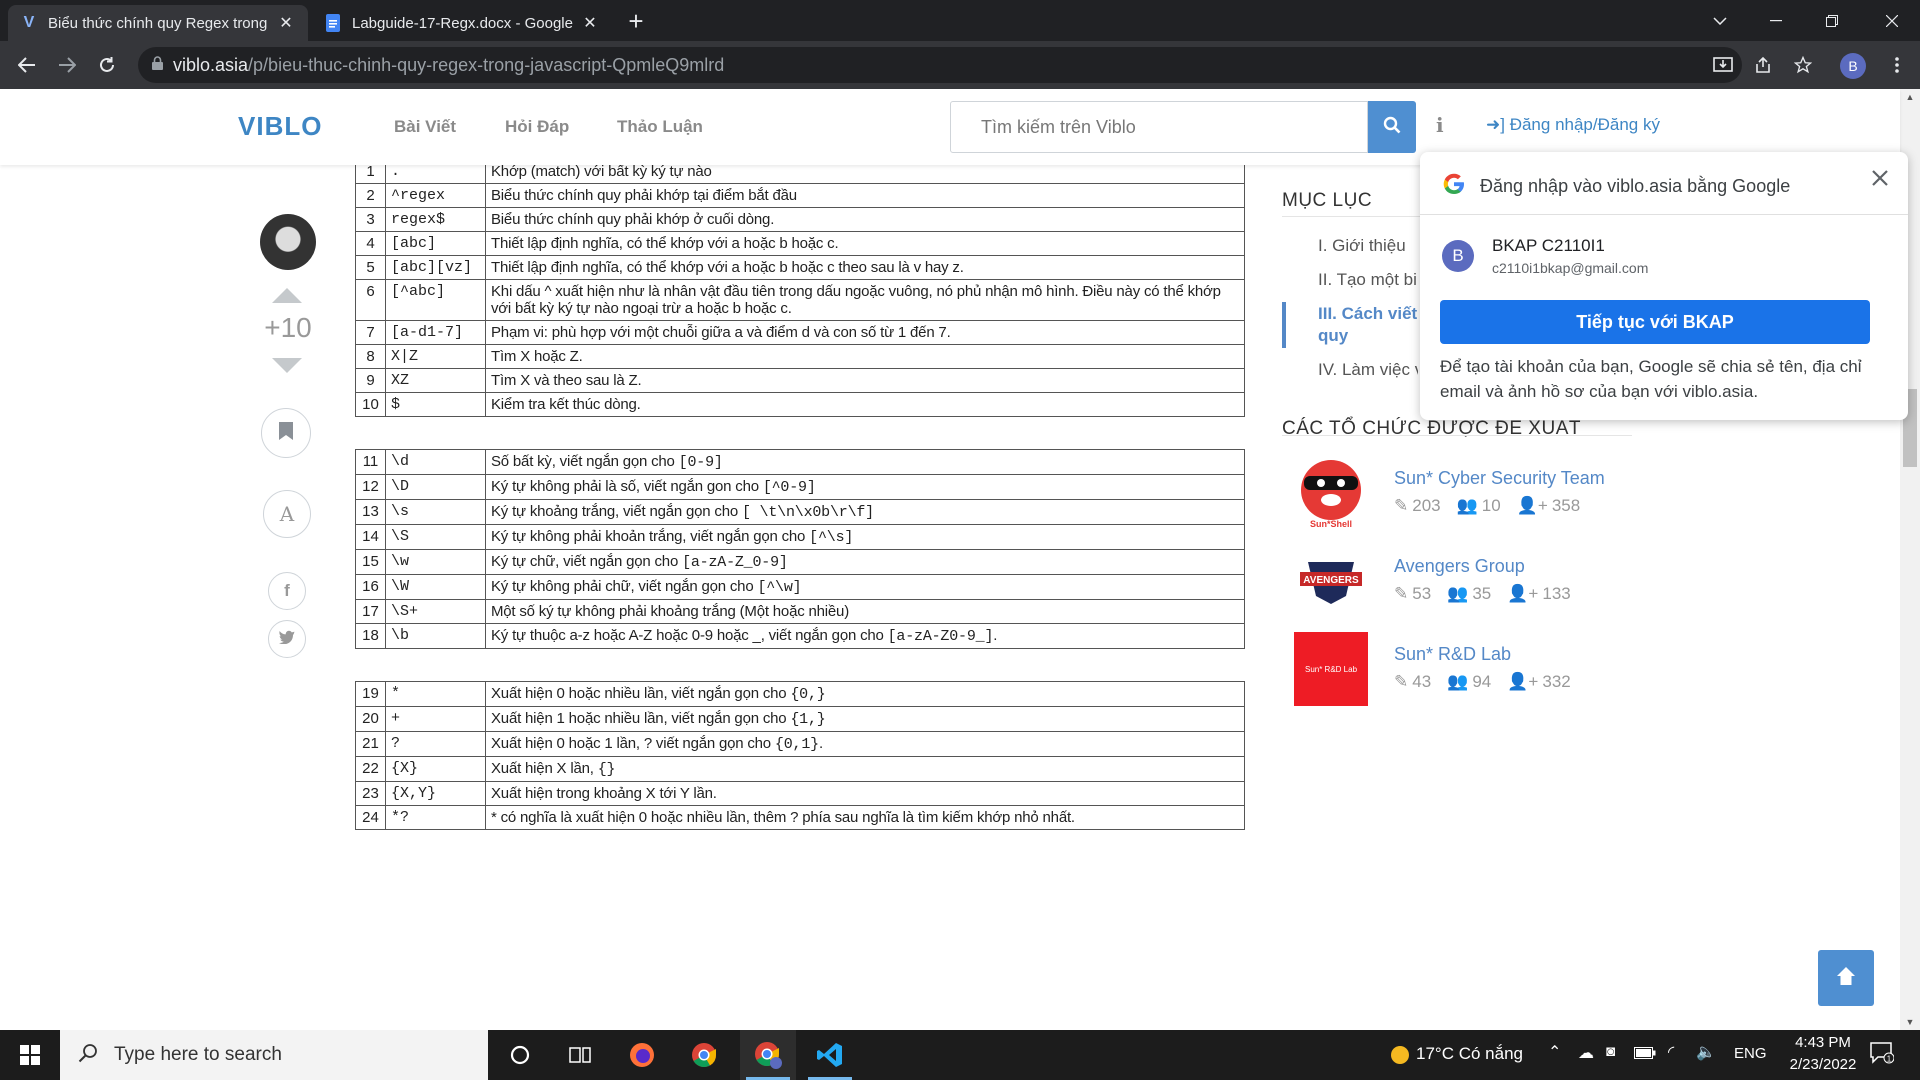 The width and height of the screenshot is (1920, 1080). I want to click on vscode-icon, so click(830, 1055).